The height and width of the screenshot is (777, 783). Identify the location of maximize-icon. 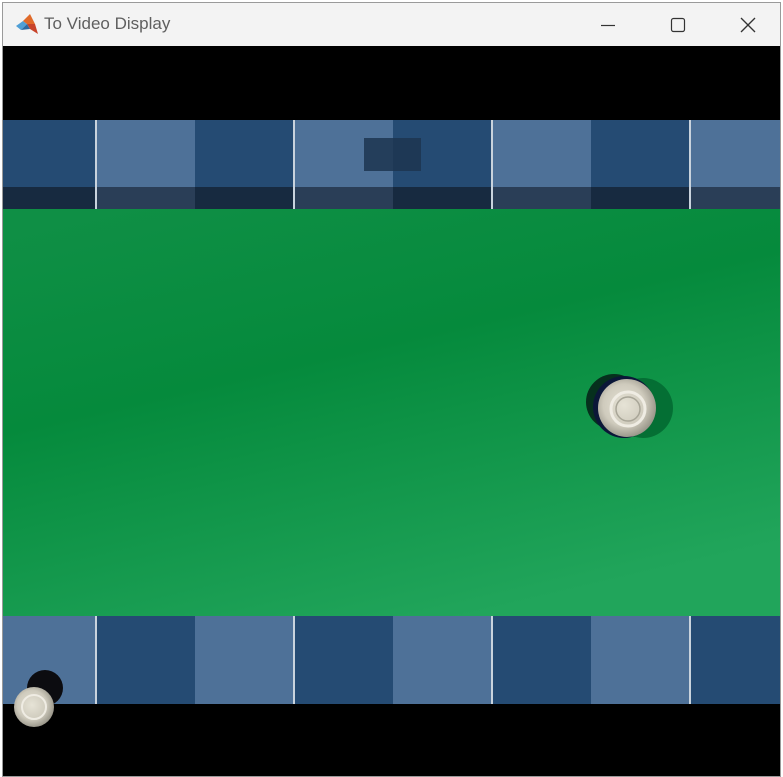
(678, 25).